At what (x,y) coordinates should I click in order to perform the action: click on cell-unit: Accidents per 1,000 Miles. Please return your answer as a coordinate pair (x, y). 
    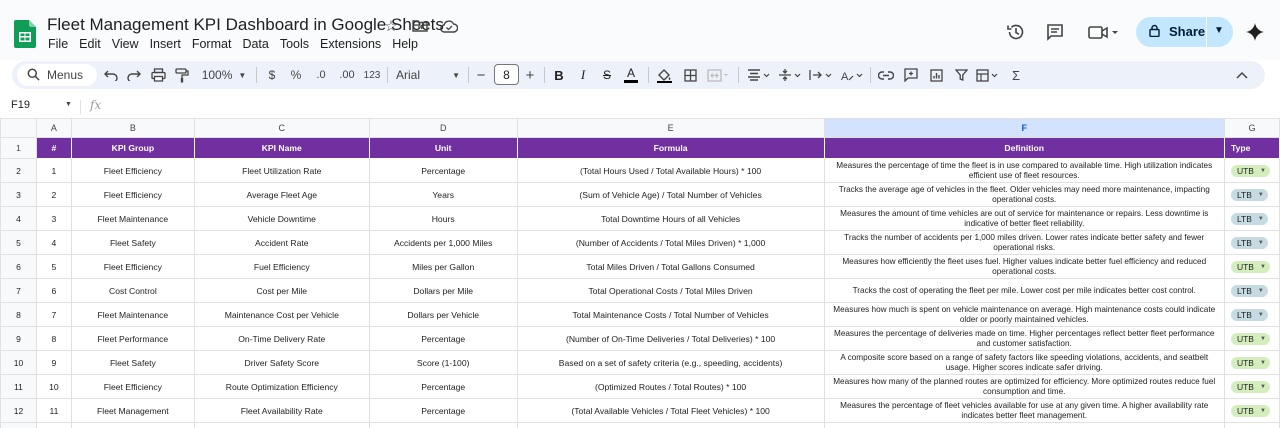
    Looking at the image, I should click on (443, 242).